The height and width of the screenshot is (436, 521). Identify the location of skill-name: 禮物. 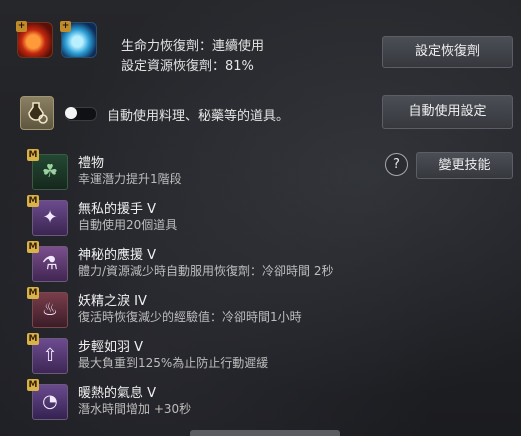
(91, 163).